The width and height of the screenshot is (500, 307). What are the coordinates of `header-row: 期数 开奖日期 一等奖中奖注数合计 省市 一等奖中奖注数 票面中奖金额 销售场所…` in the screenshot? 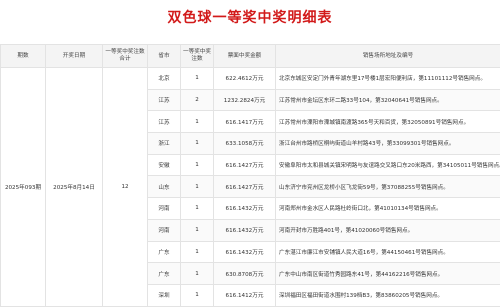 It's located at (250, 56).